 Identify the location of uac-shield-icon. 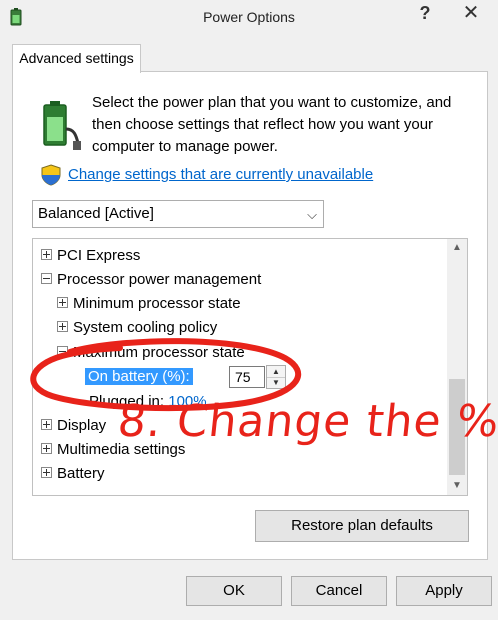
(51, 175).